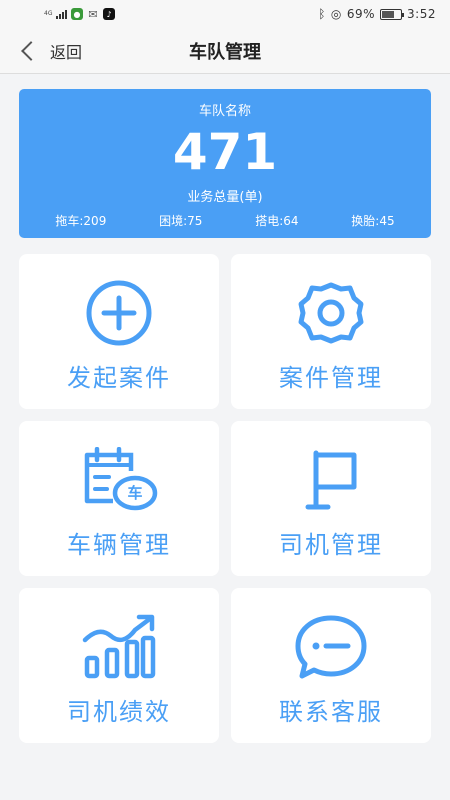  Describe the element at coordinates (77, 14) in the screenshot. I see `battery-saver-app-icon: ●` at that location.